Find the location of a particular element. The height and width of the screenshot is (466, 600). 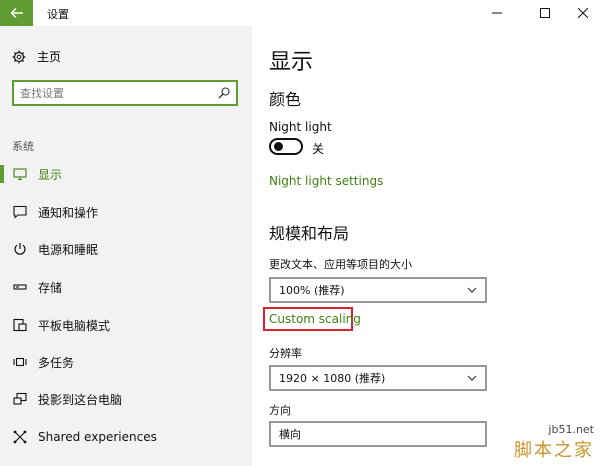

resolution-value: 1920 × 1080 (推荐) is located at coordinates (332, 378).